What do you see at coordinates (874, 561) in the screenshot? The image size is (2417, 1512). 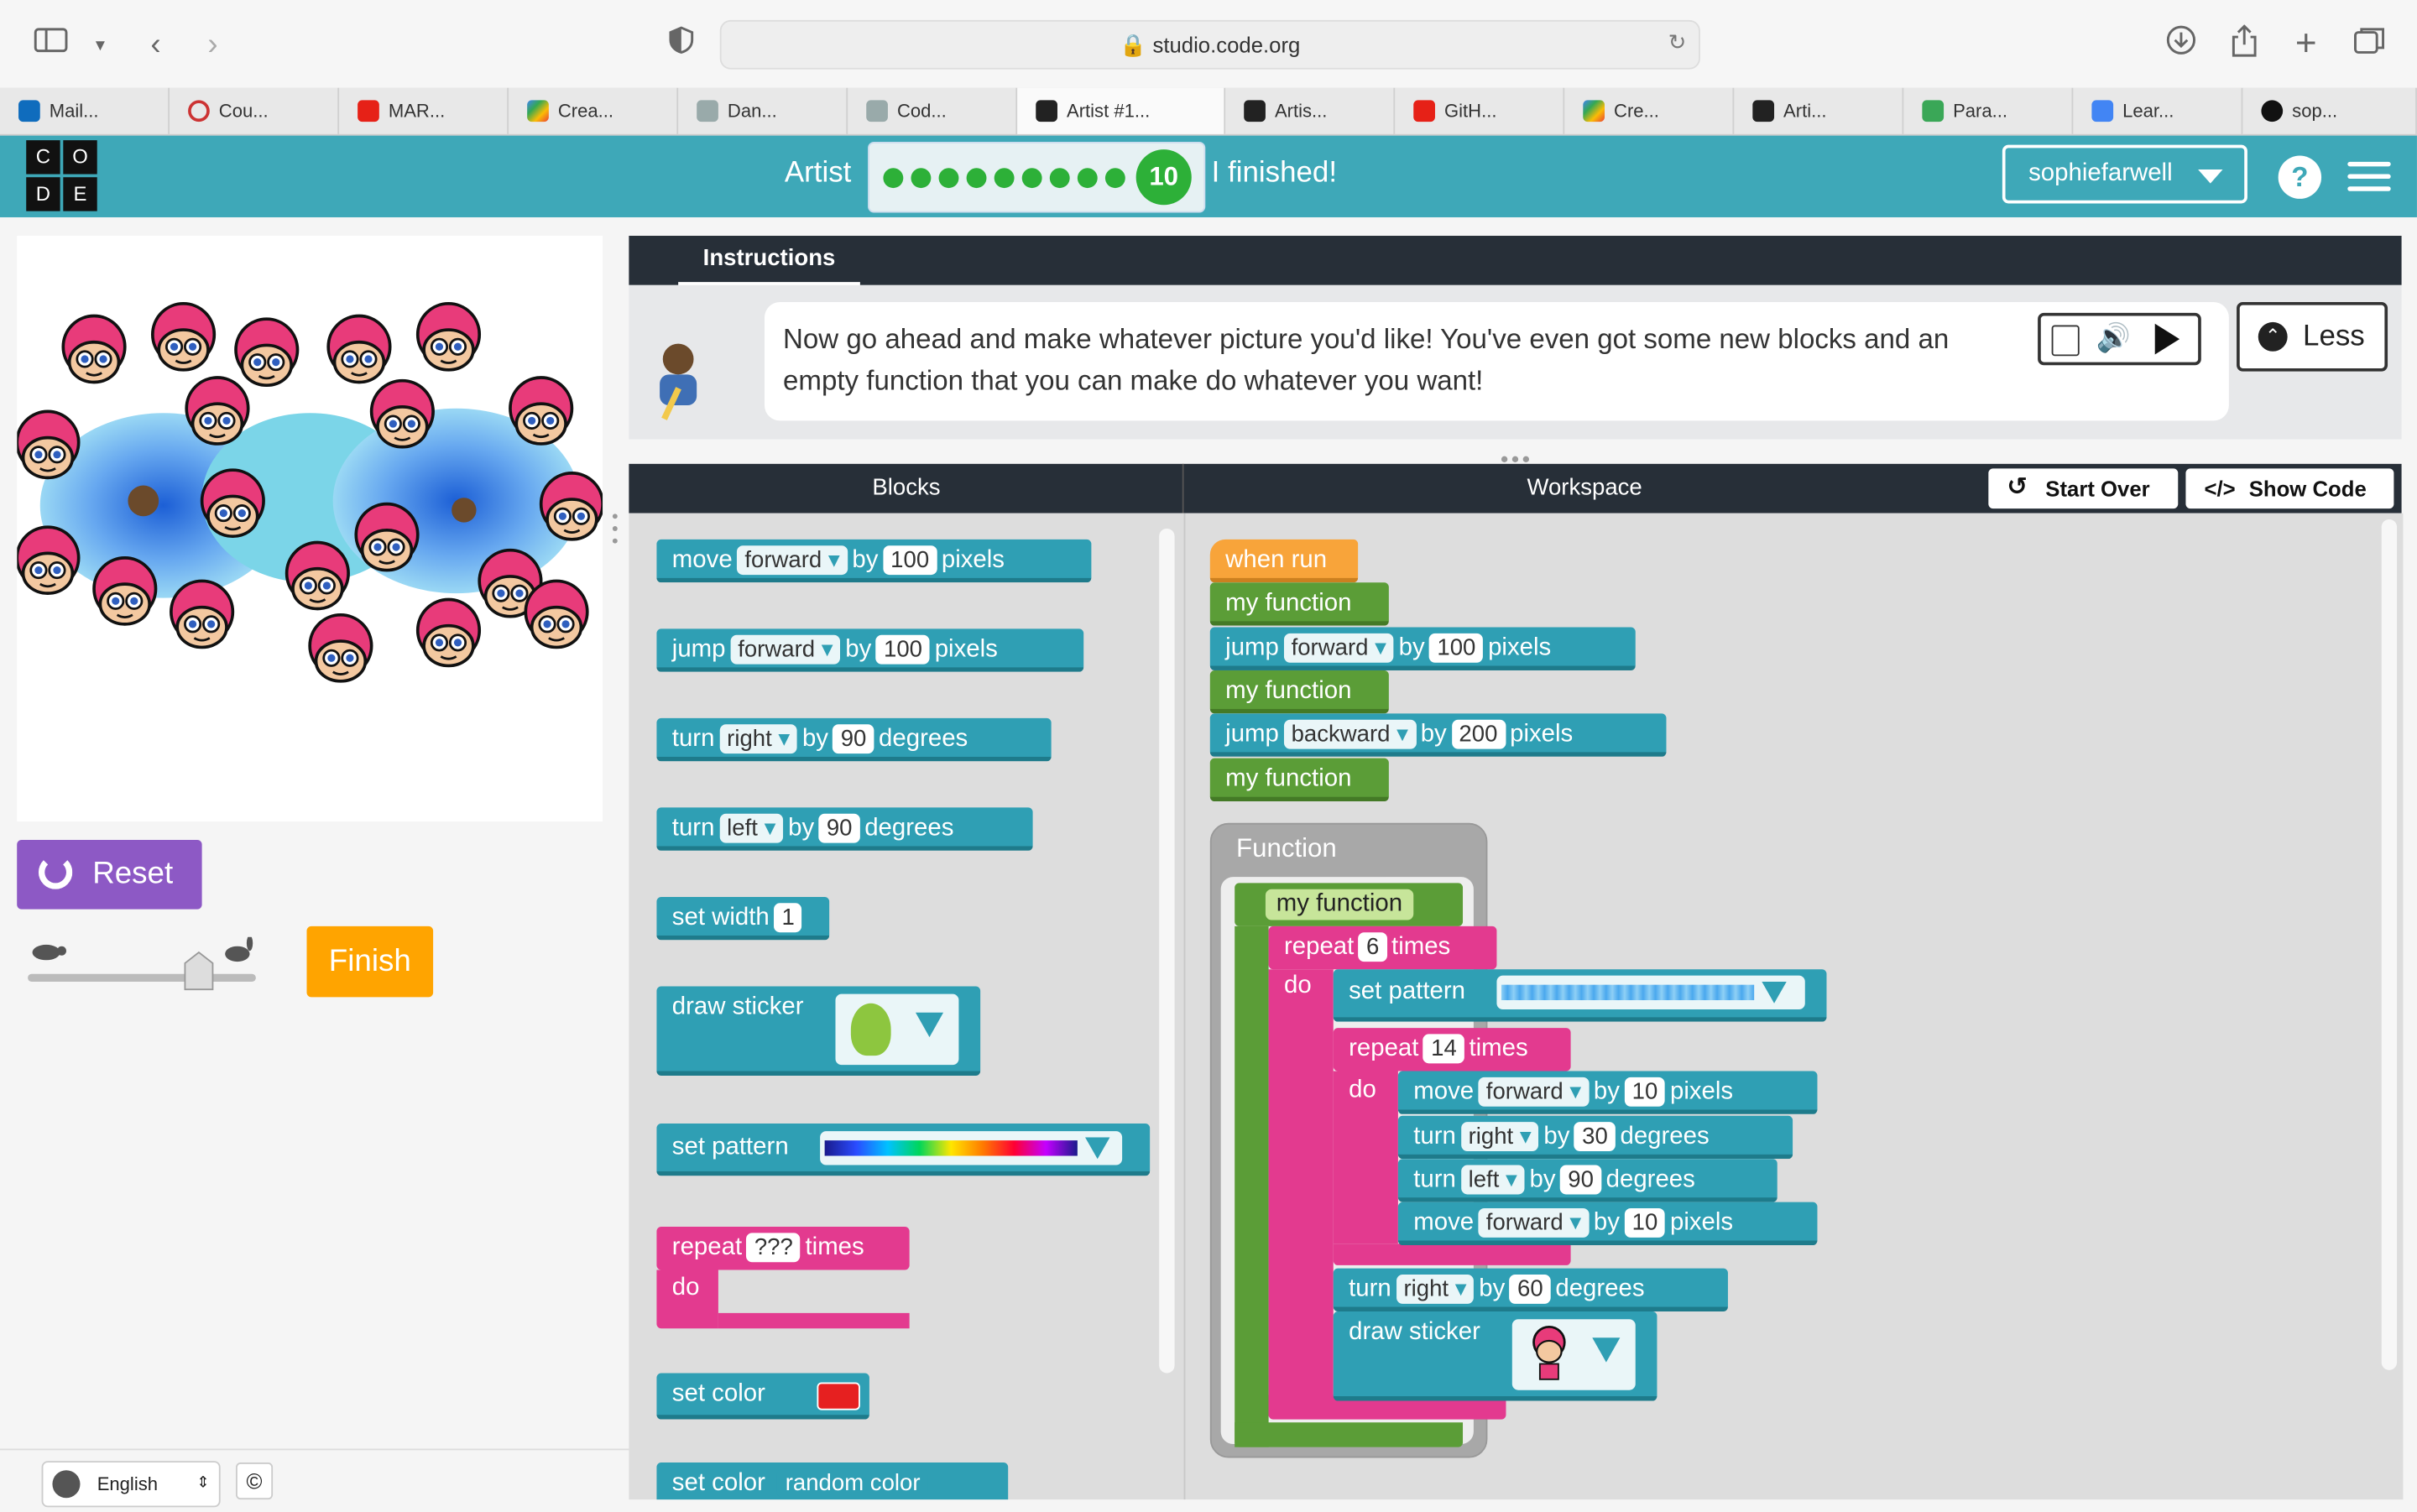 I see `toolbox-move-block: moveforwardby100pixels` at bounding box center [874, 561].